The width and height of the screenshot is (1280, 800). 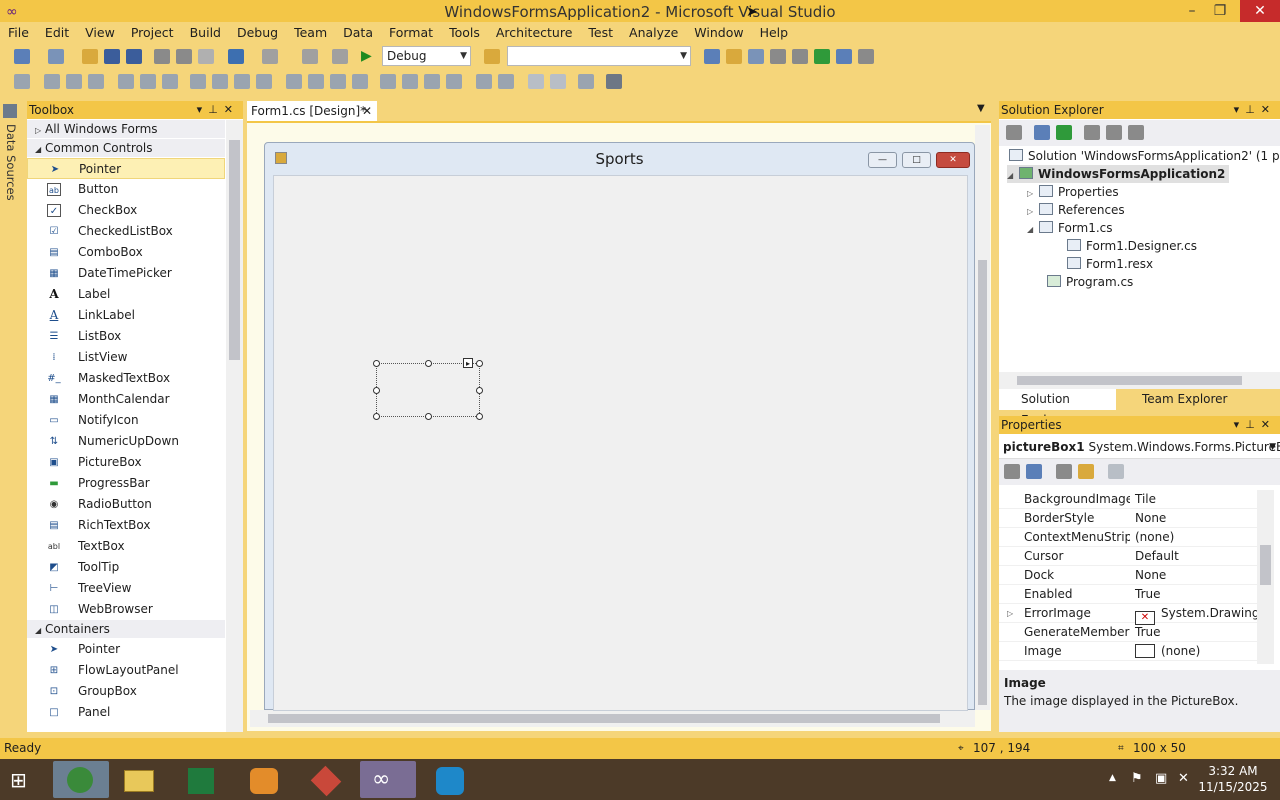 What do you see at coordinates (152, 33) in the screenshot?
I see `menu-project: Project` at bounding box center [152, 33].